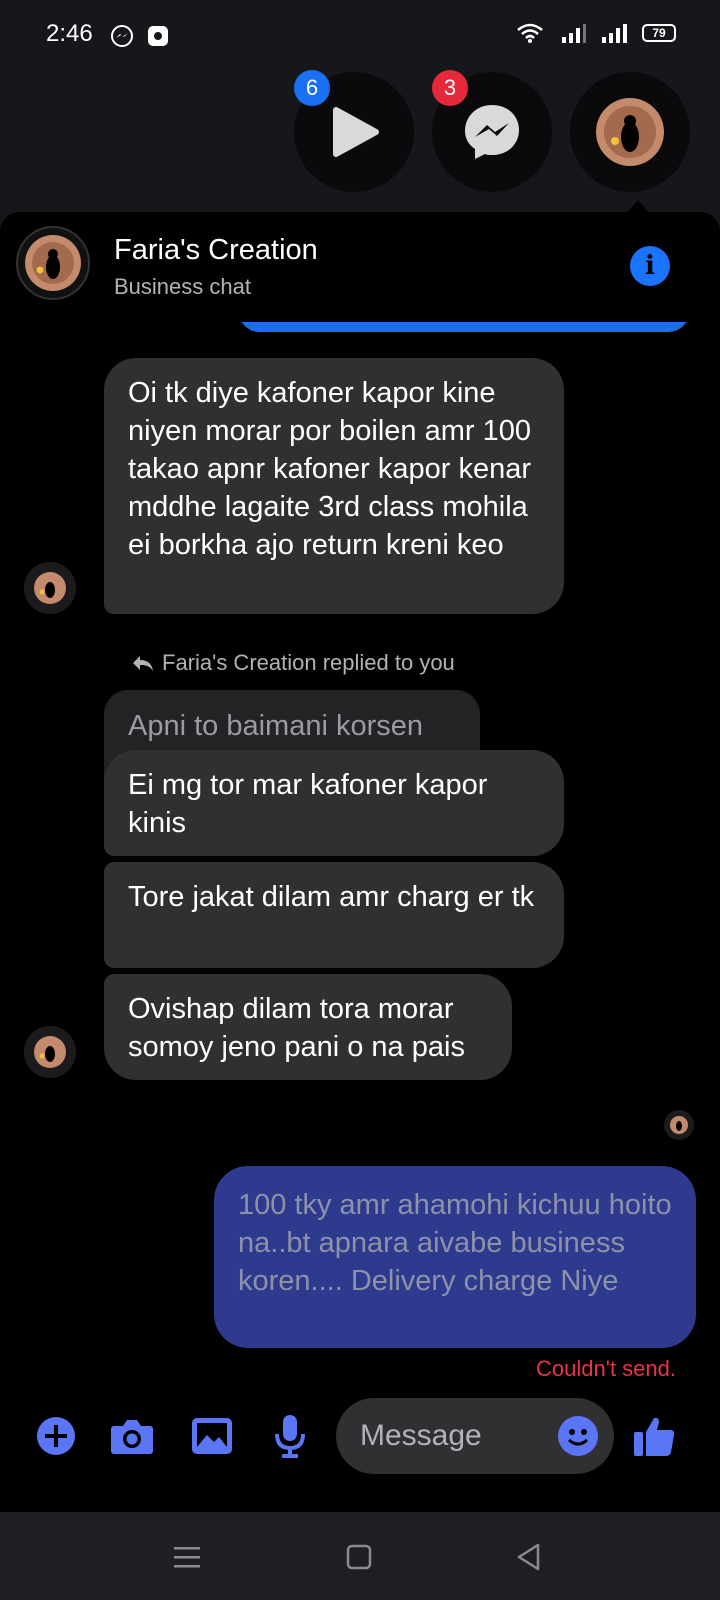 This screenshot has width=720, height=1600. Describe the element at coordinates (122, 36) in the screenshot. I see `messenger-notification-icon` at that location.